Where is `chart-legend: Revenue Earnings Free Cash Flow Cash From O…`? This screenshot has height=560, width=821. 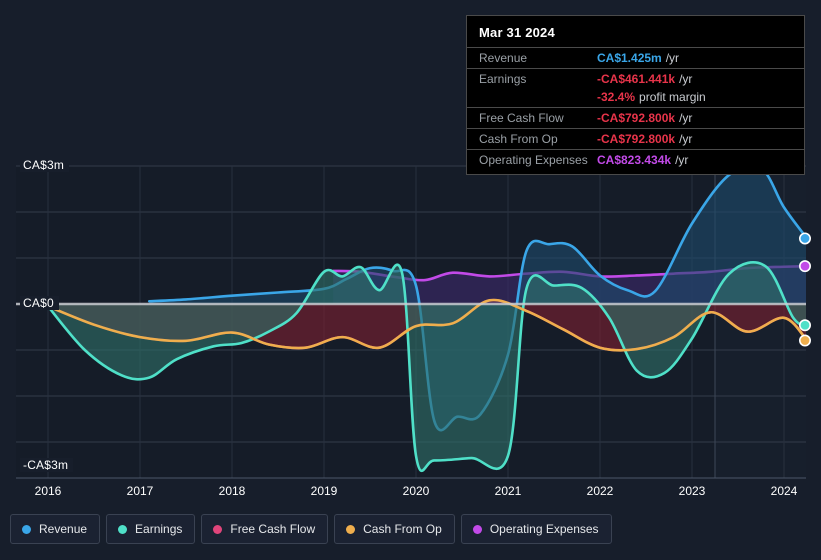
chart-legend: Revenue Earnings Free Cash Flow Cash From O… is located at coordinates (311, 529).